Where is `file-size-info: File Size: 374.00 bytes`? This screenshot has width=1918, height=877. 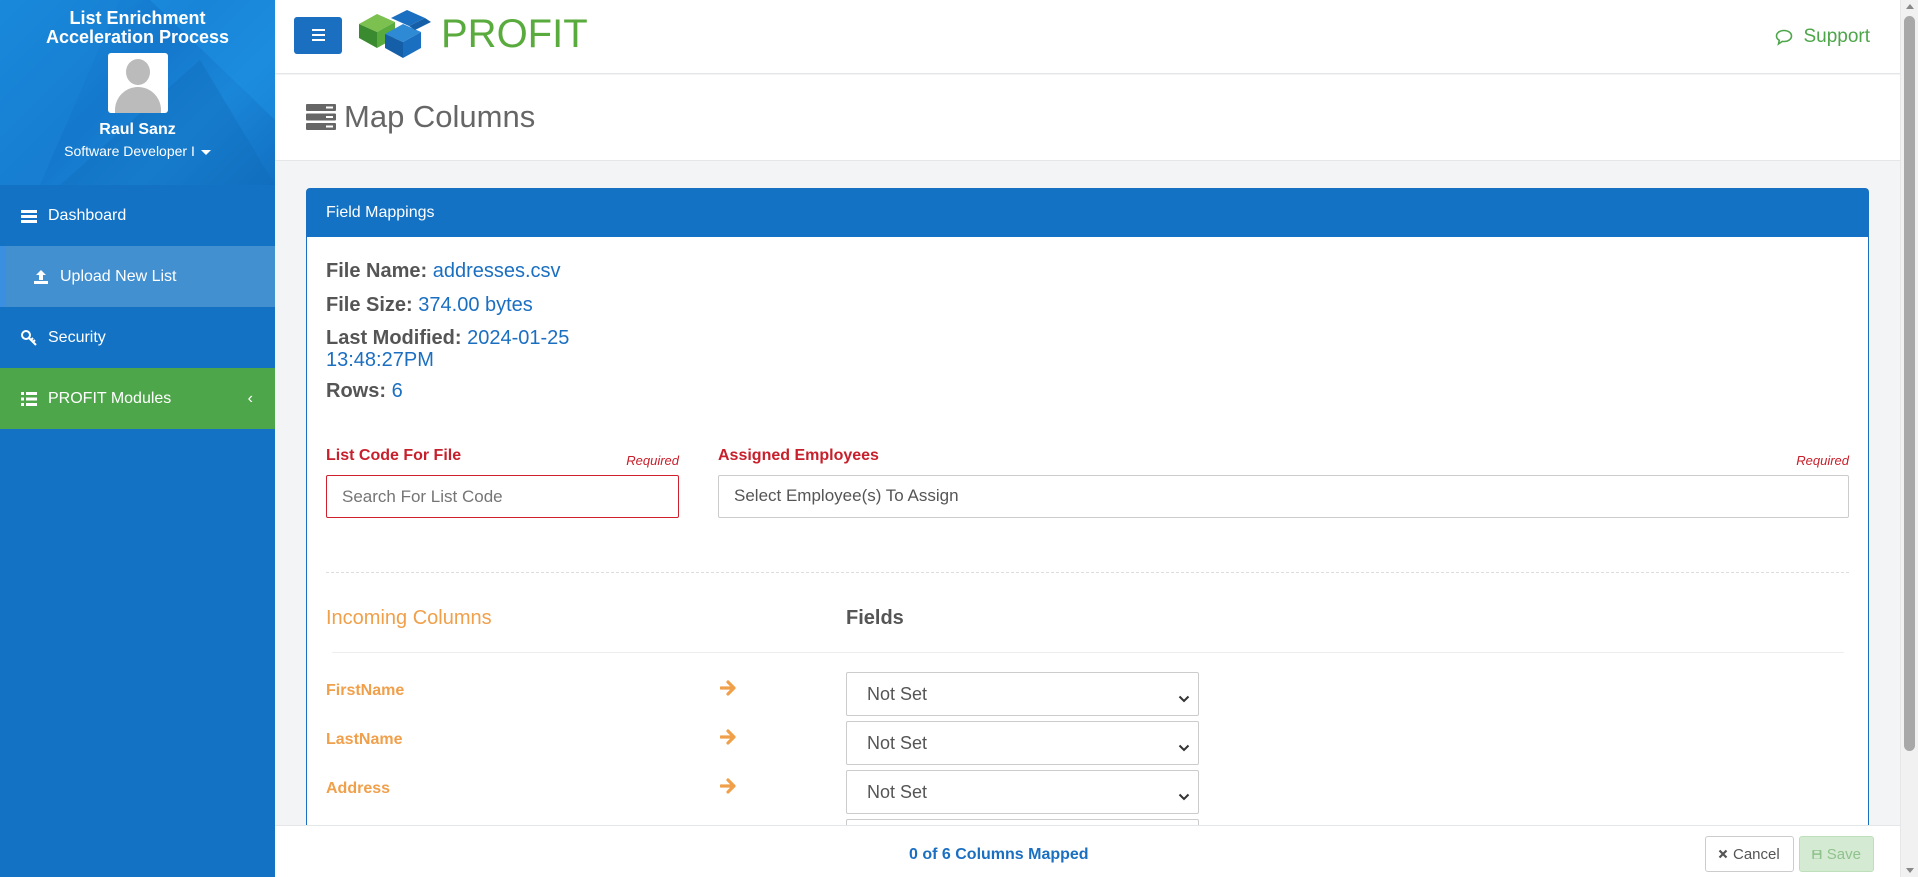
file-size-info: File Size: 374.00 bytes is located at coordinates (429, 305).